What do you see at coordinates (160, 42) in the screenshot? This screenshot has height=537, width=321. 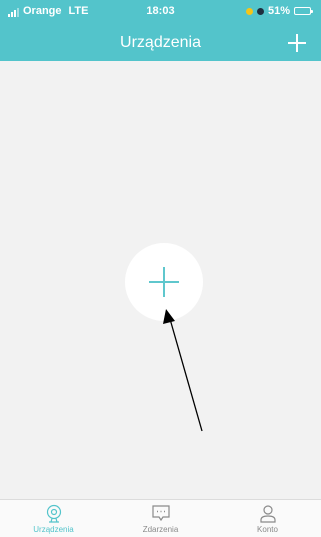 I see `page-title: Urządzenia` at bounding box center [160, 42].